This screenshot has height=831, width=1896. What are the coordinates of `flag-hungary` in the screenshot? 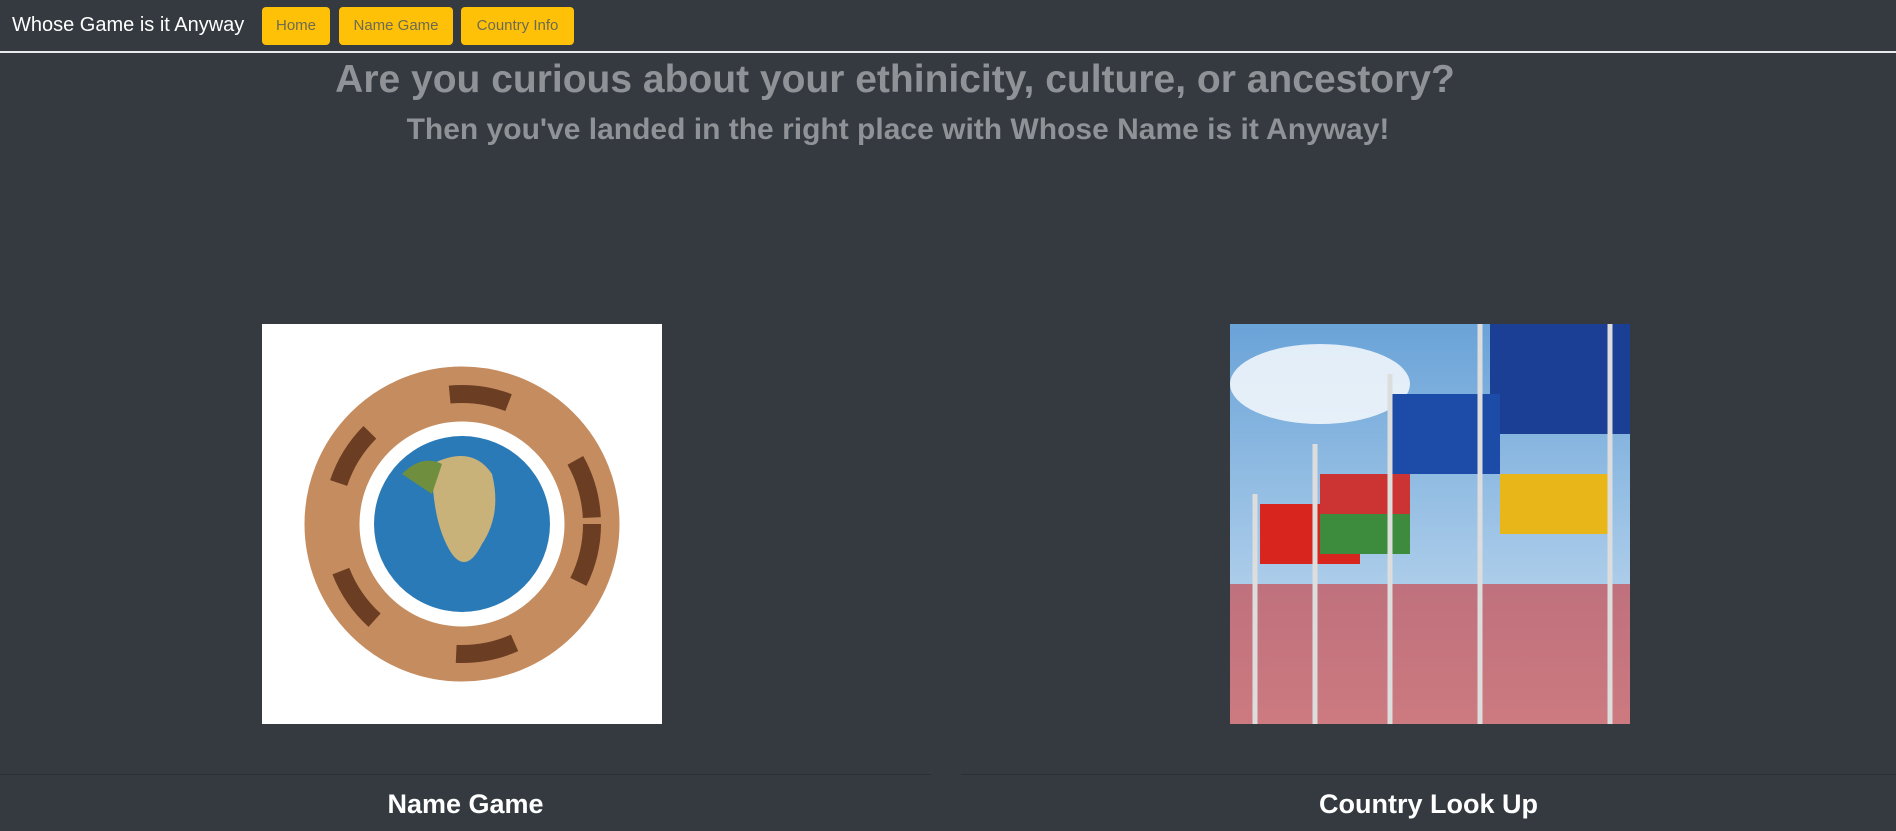 It's located at (1365, 494).